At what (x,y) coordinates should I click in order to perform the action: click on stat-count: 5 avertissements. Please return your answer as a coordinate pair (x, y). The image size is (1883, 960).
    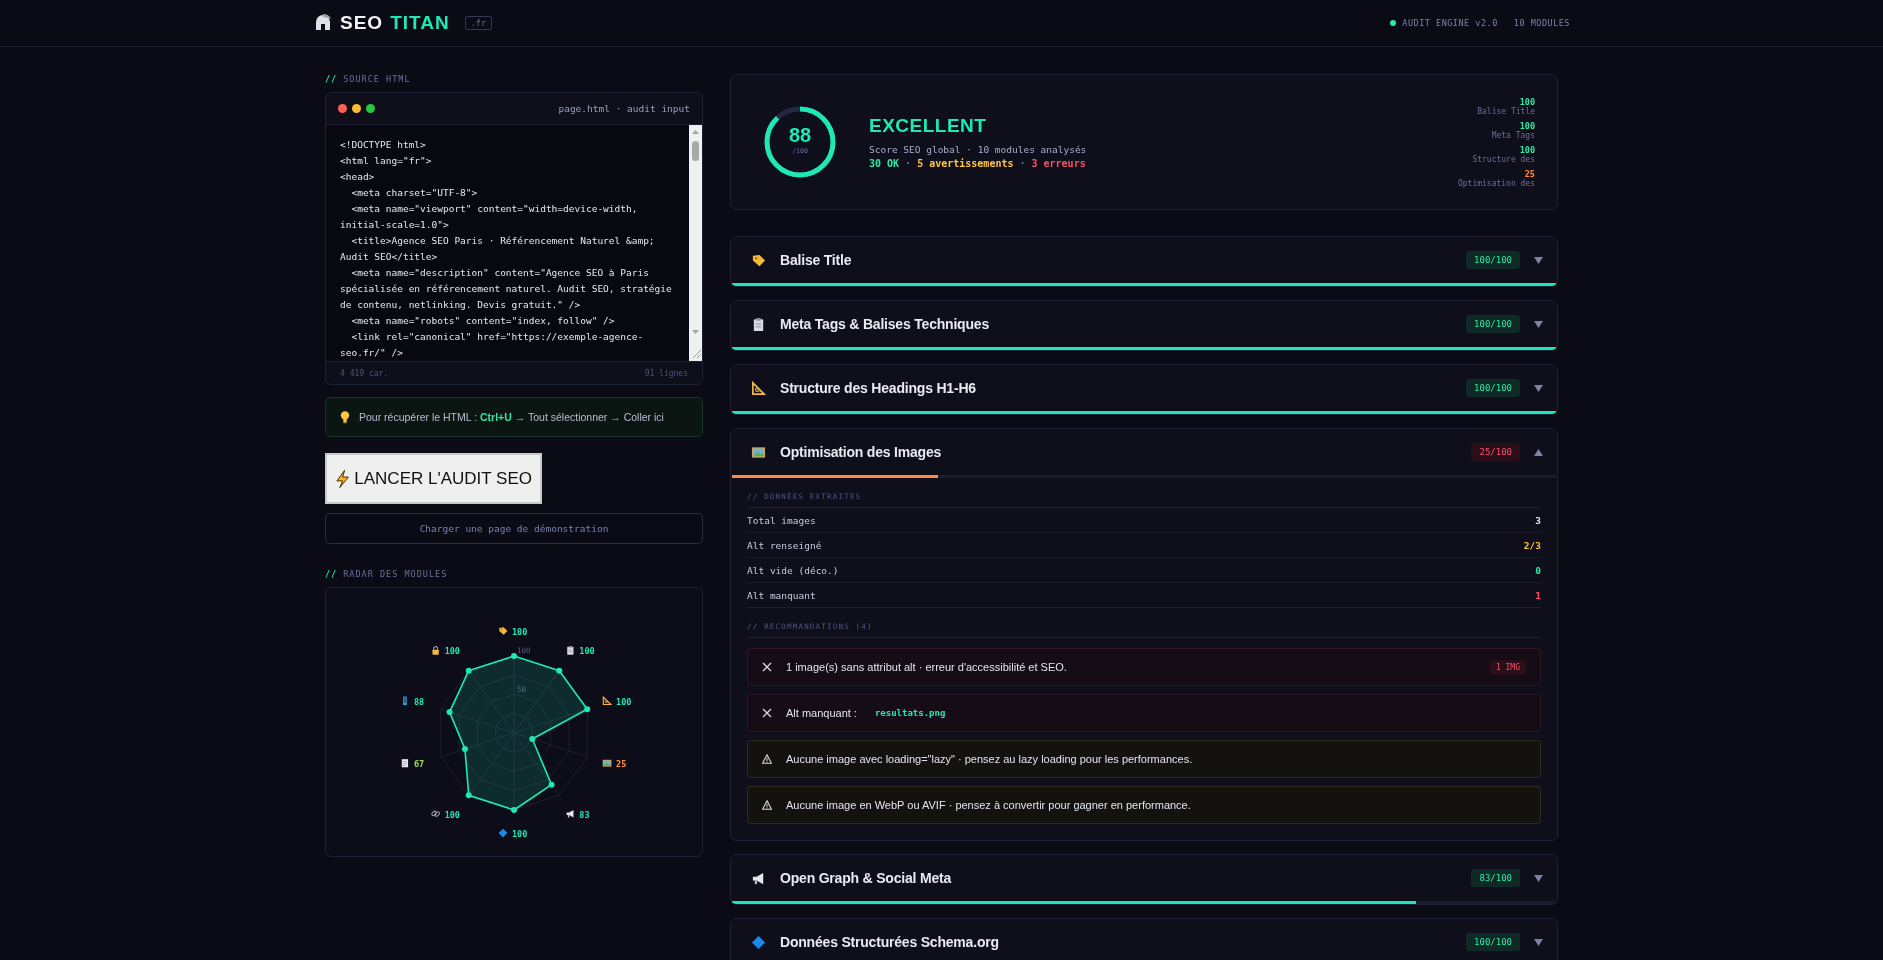
    Looking at the image, I should click on (965, 163).